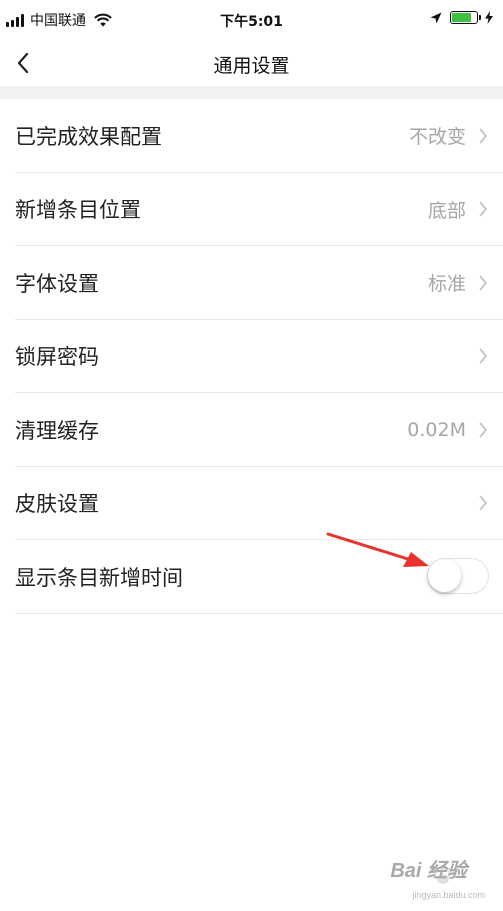 The height and width of the screenshot is (911, 503). Describe the element at coordinates (78, 210) in the screenshot. I see `setting-label: 新增条目位置` at that location.